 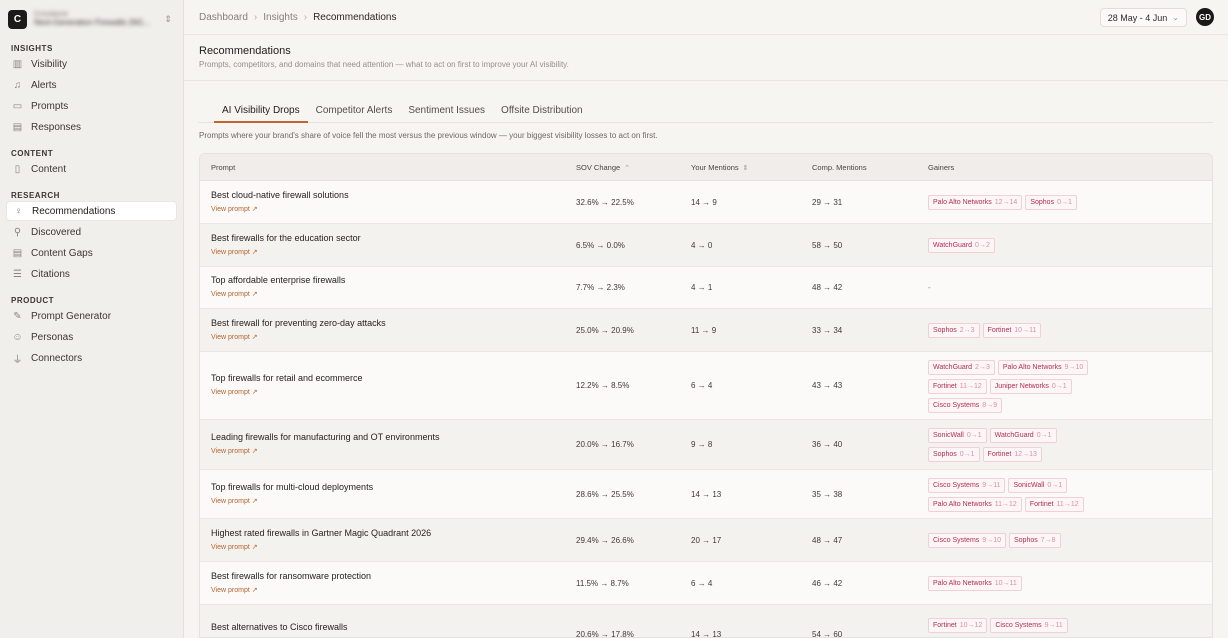 I want to click on page-icon: ▯, so click(x=17, y=169).